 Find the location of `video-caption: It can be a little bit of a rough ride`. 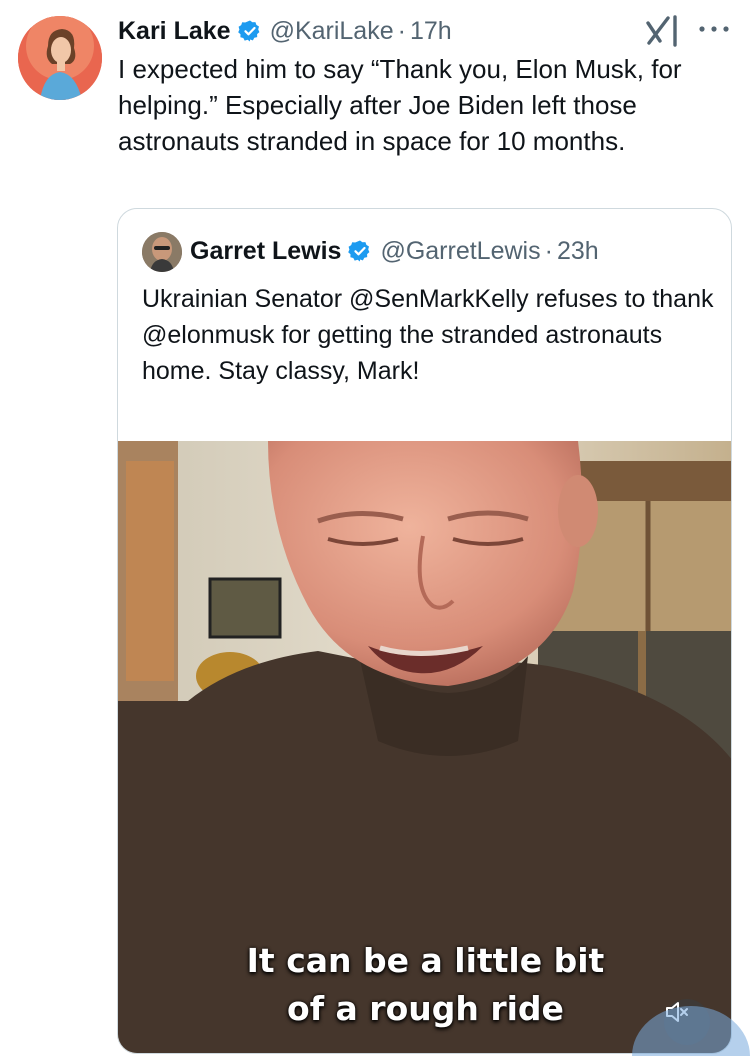

video-caption: It can be a little bit of a rough ride is located at coordinates (424, 985).